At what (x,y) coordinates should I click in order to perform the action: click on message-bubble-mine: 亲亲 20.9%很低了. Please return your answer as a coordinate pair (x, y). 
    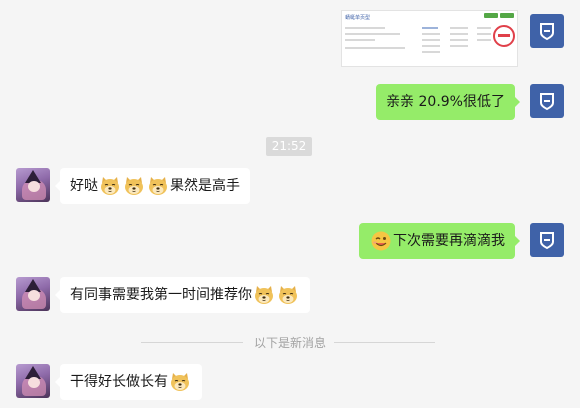
    Looking at the image, I should click on (448, 102).